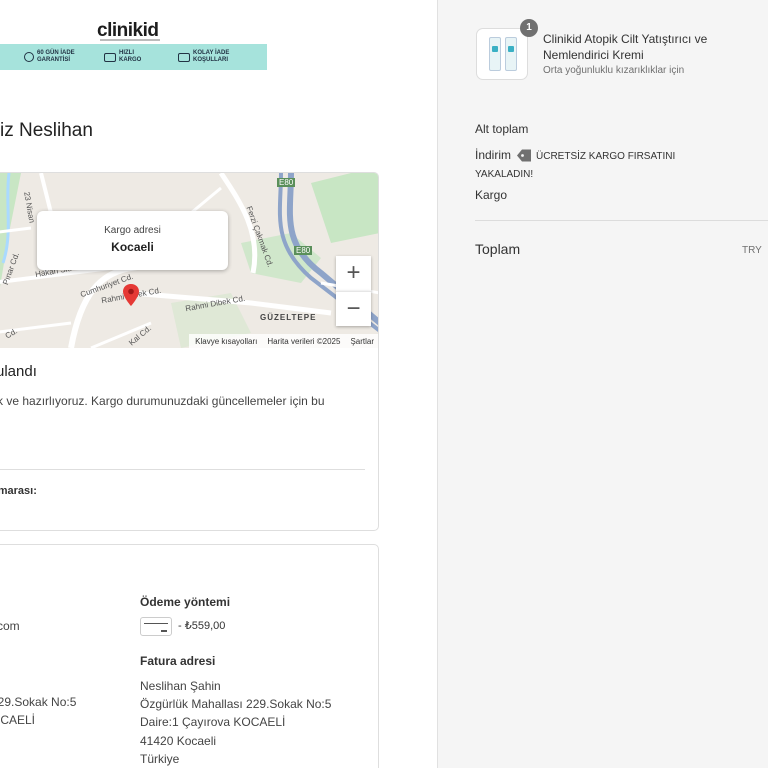 This screenshot has width=768, height=768. I want to click on banner-label: 60 GÜN İADE GARANTİSİ, so click(56, 56).